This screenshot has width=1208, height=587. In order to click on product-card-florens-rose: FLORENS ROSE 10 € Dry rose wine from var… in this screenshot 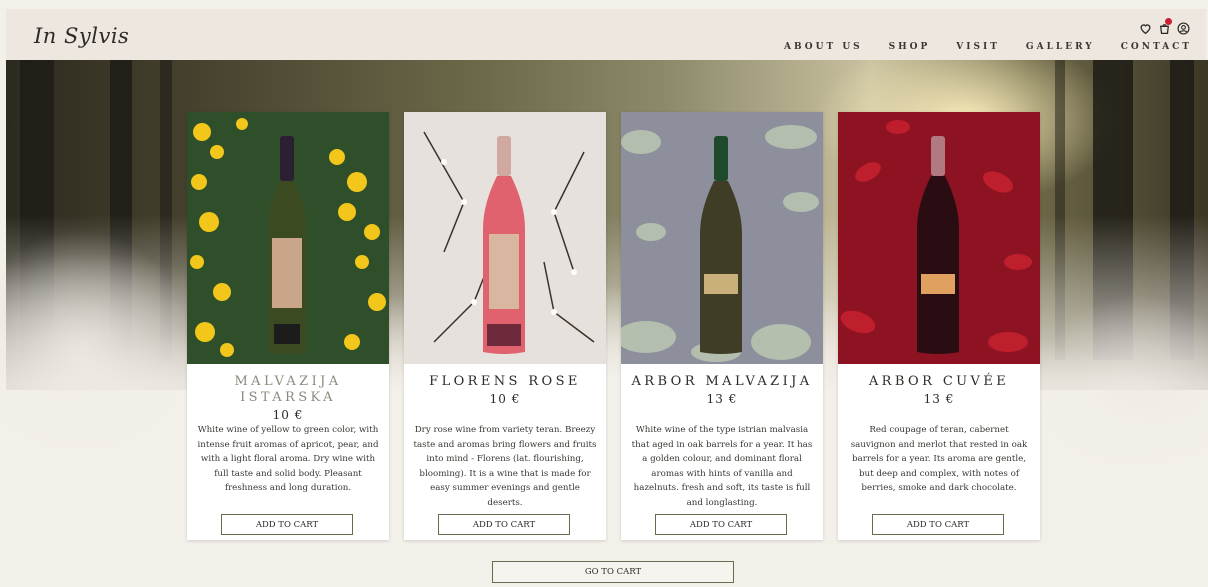, I will do `click(505, 326)`.